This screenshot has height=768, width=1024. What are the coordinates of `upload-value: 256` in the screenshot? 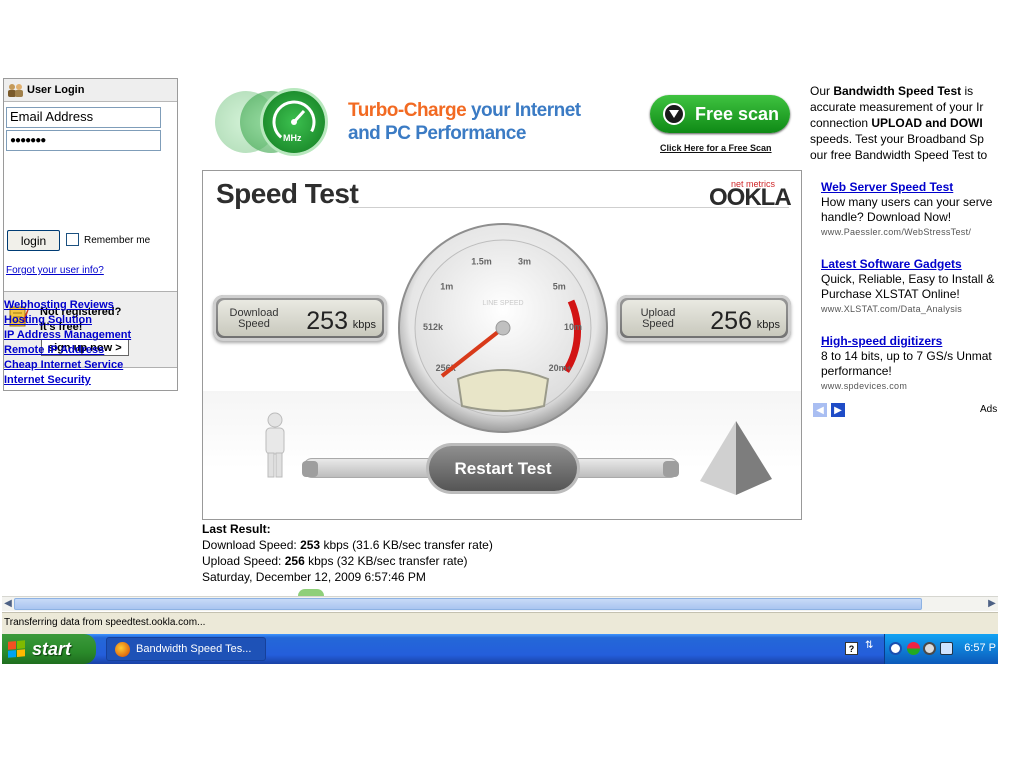 It's located at (731, 321).